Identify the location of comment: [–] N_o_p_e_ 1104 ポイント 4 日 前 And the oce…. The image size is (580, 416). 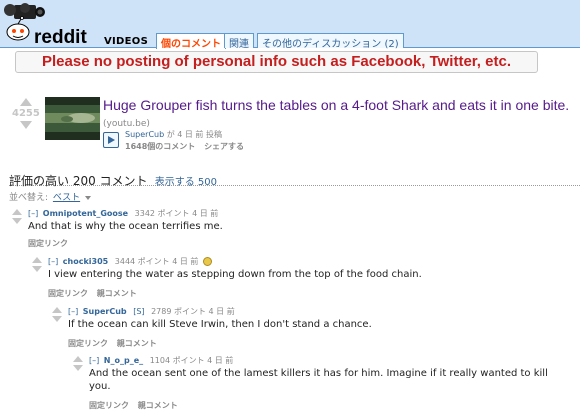
(325, 385).